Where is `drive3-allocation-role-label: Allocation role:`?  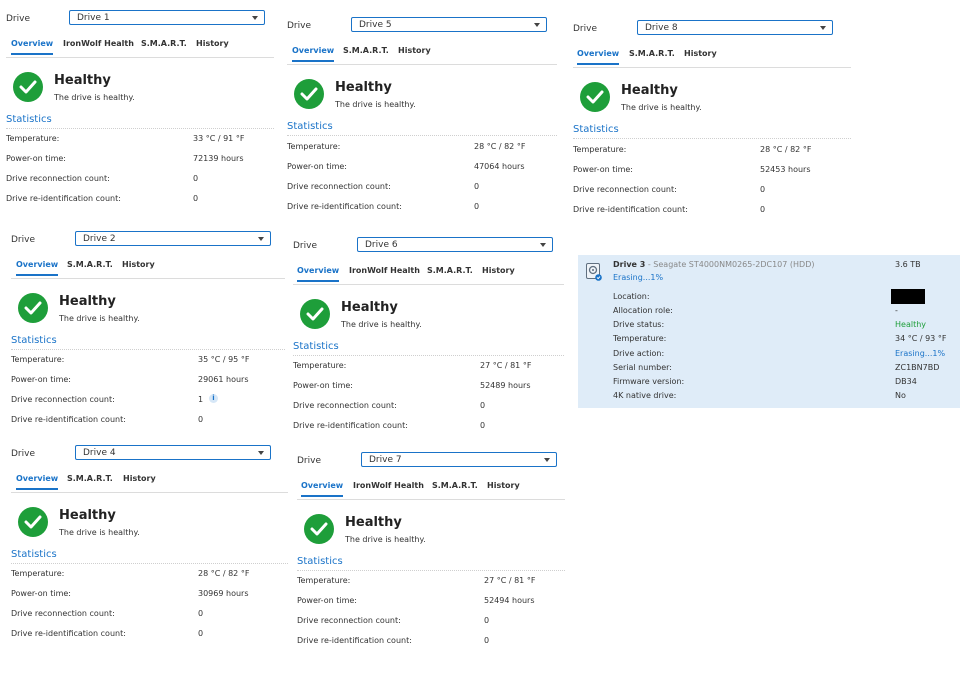
drive3-allocation-role-label: Allocation role: is located at coordinates (643, 310).